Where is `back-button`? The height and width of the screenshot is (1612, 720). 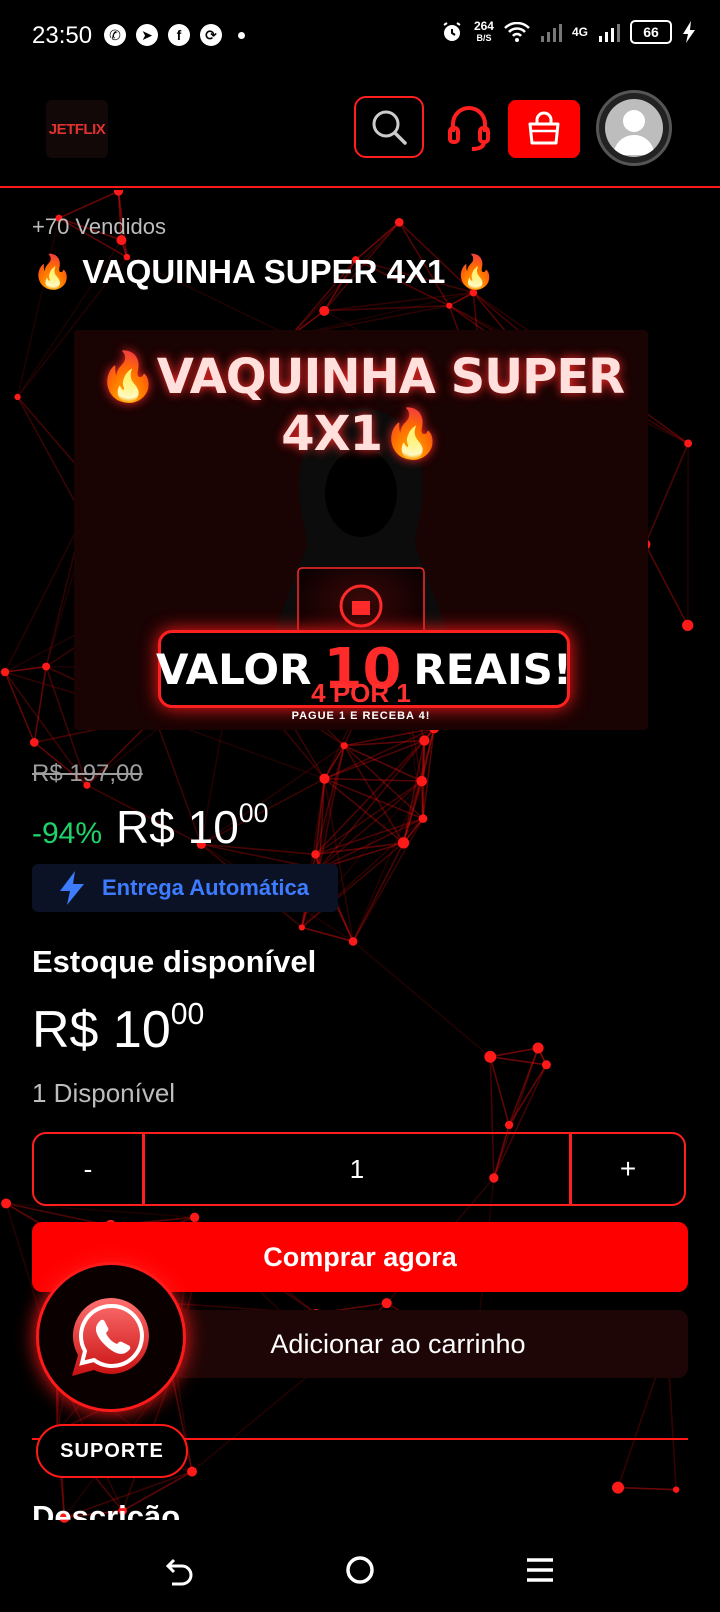
back-button is located at coordinates (180, 1570).